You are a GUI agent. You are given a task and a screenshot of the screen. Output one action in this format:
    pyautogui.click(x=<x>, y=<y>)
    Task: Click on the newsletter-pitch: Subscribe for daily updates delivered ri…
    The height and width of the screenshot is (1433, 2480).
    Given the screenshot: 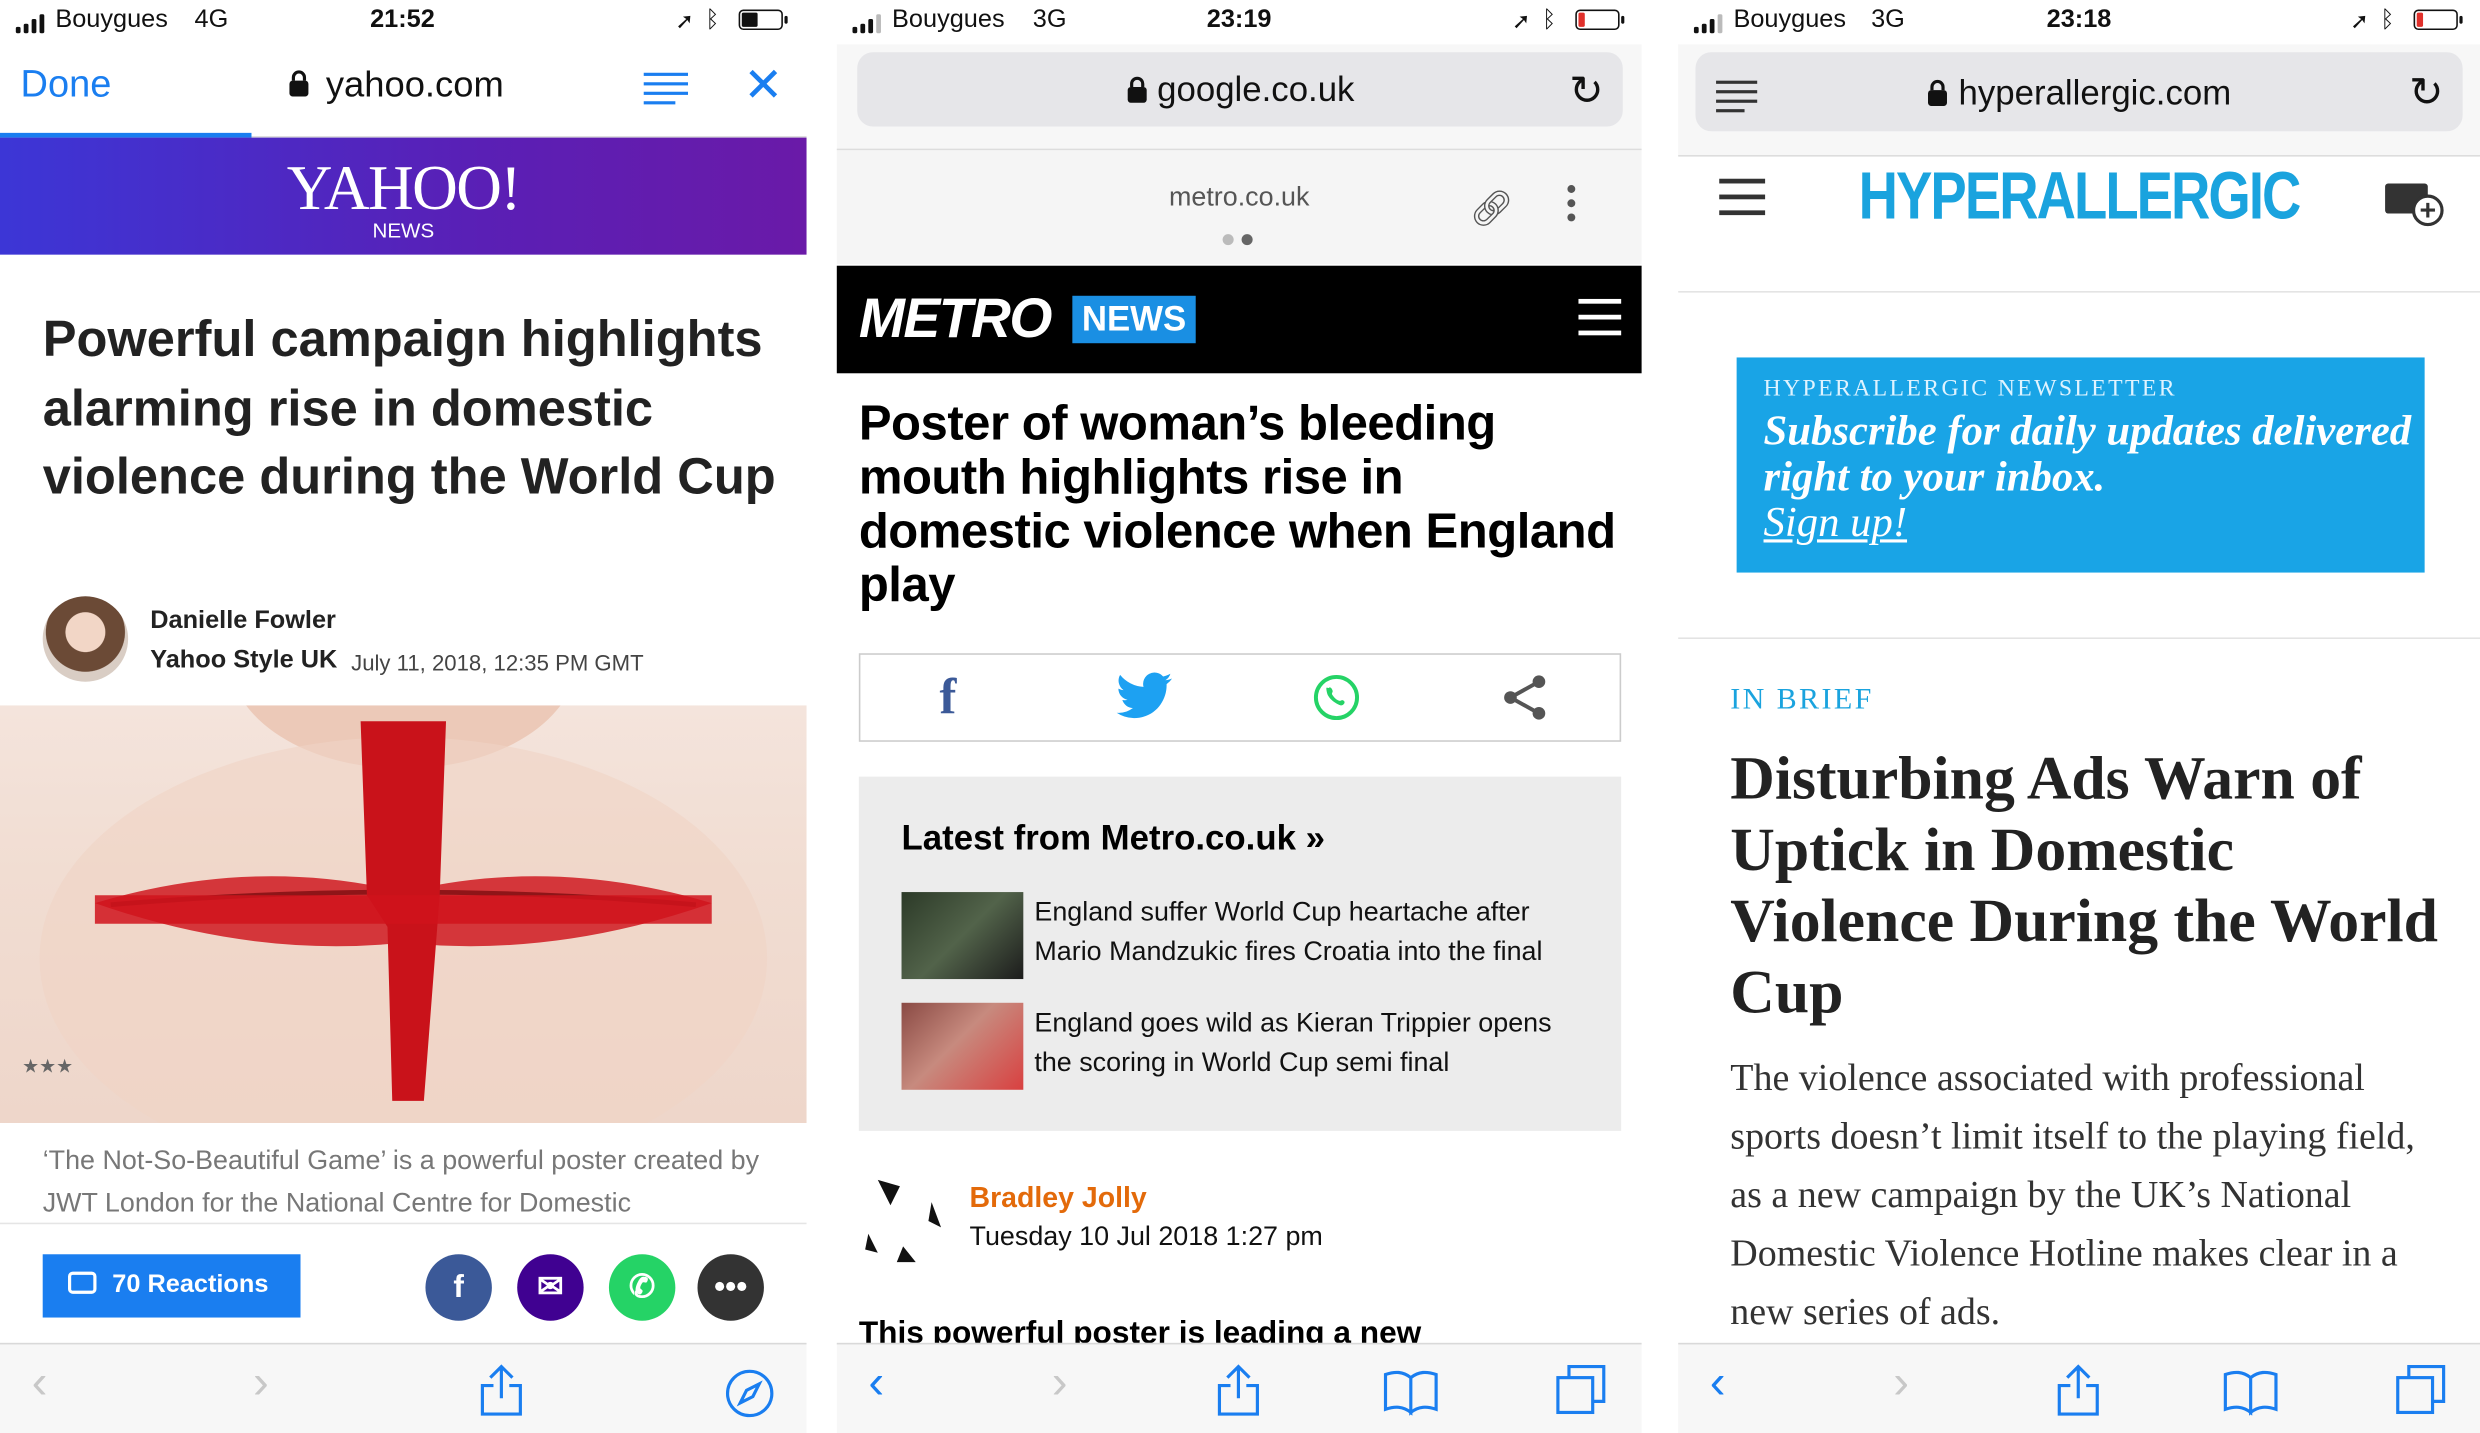 What is the action you would take?
    pyautogui.click(x=2087, y=476)
    